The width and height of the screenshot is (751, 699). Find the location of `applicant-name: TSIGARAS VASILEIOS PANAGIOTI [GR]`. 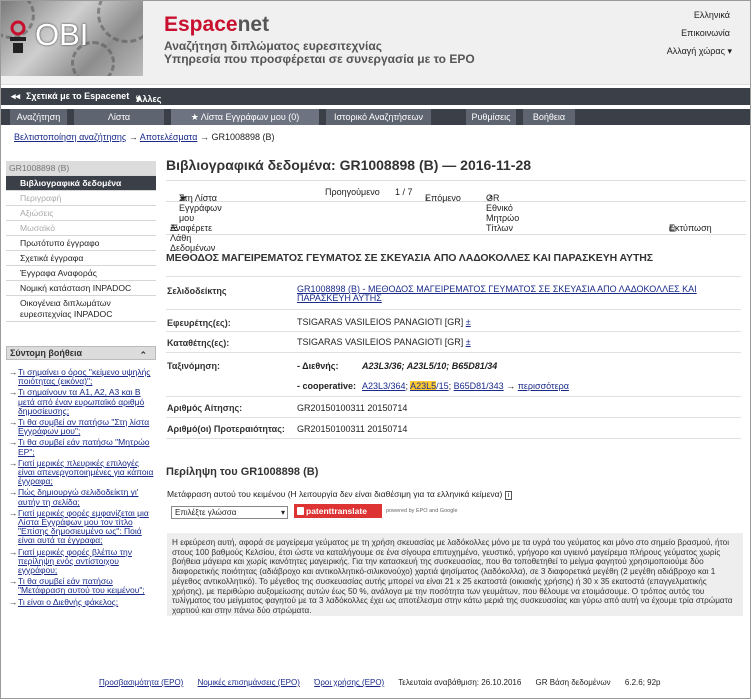

applicant-name: TSIGARAS VASILEIOS PANAGIOTI [GR] is located at coordinates (380, 342).